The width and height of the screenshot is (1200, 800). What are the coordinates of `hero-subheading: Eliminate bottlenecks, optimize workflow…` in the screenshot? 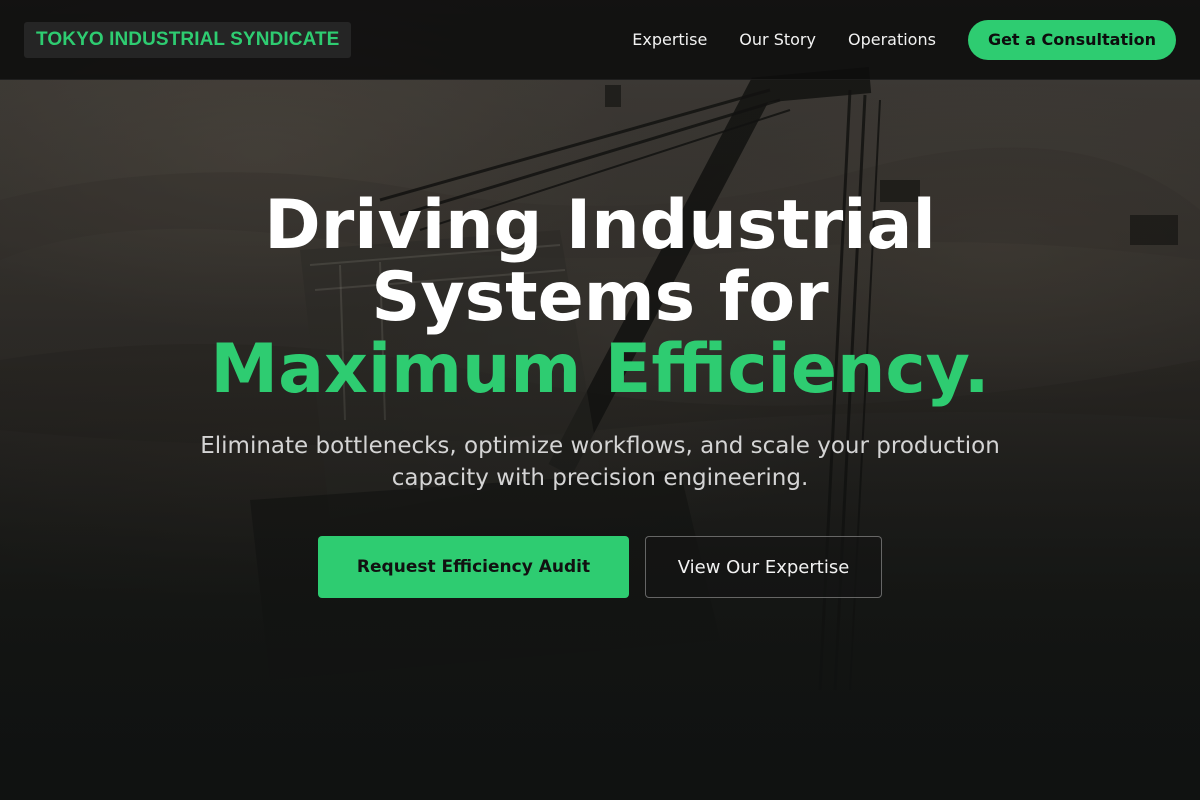 It's located at (600, 462).